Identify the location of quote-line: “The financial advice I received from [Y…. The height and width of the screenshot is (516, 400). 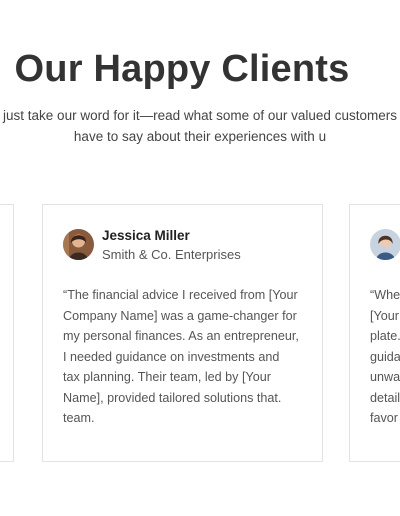
(180, 295).